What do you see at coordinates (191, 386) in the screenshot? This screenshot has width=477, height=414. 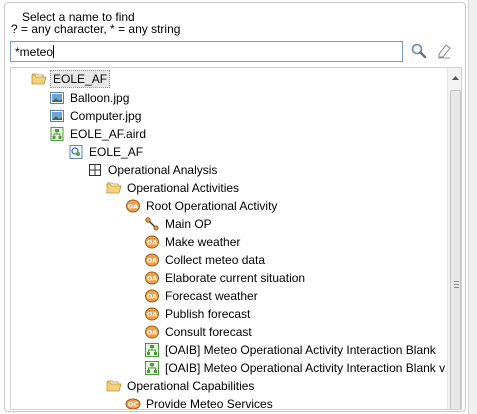 I see `tree-item-label: Operational Capabilities` at bounding box center [191, 386].